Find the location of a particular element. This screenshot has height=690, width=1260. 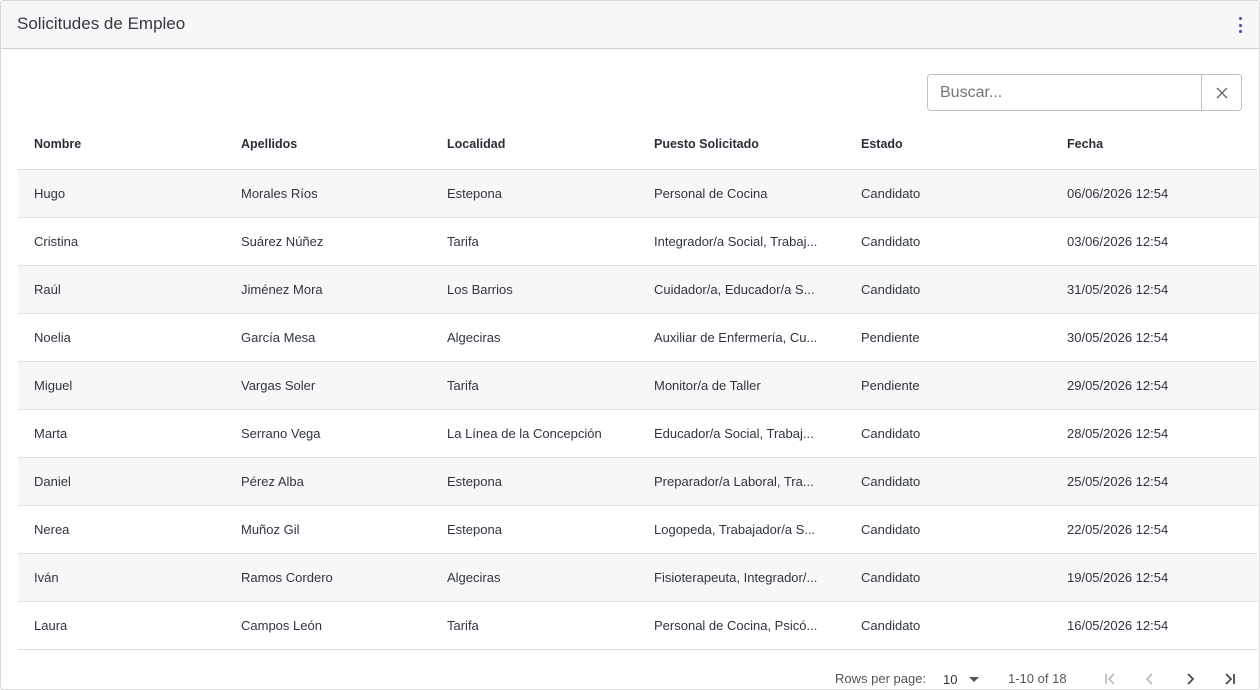

next-page-button is located at coordinates (1190, 678).